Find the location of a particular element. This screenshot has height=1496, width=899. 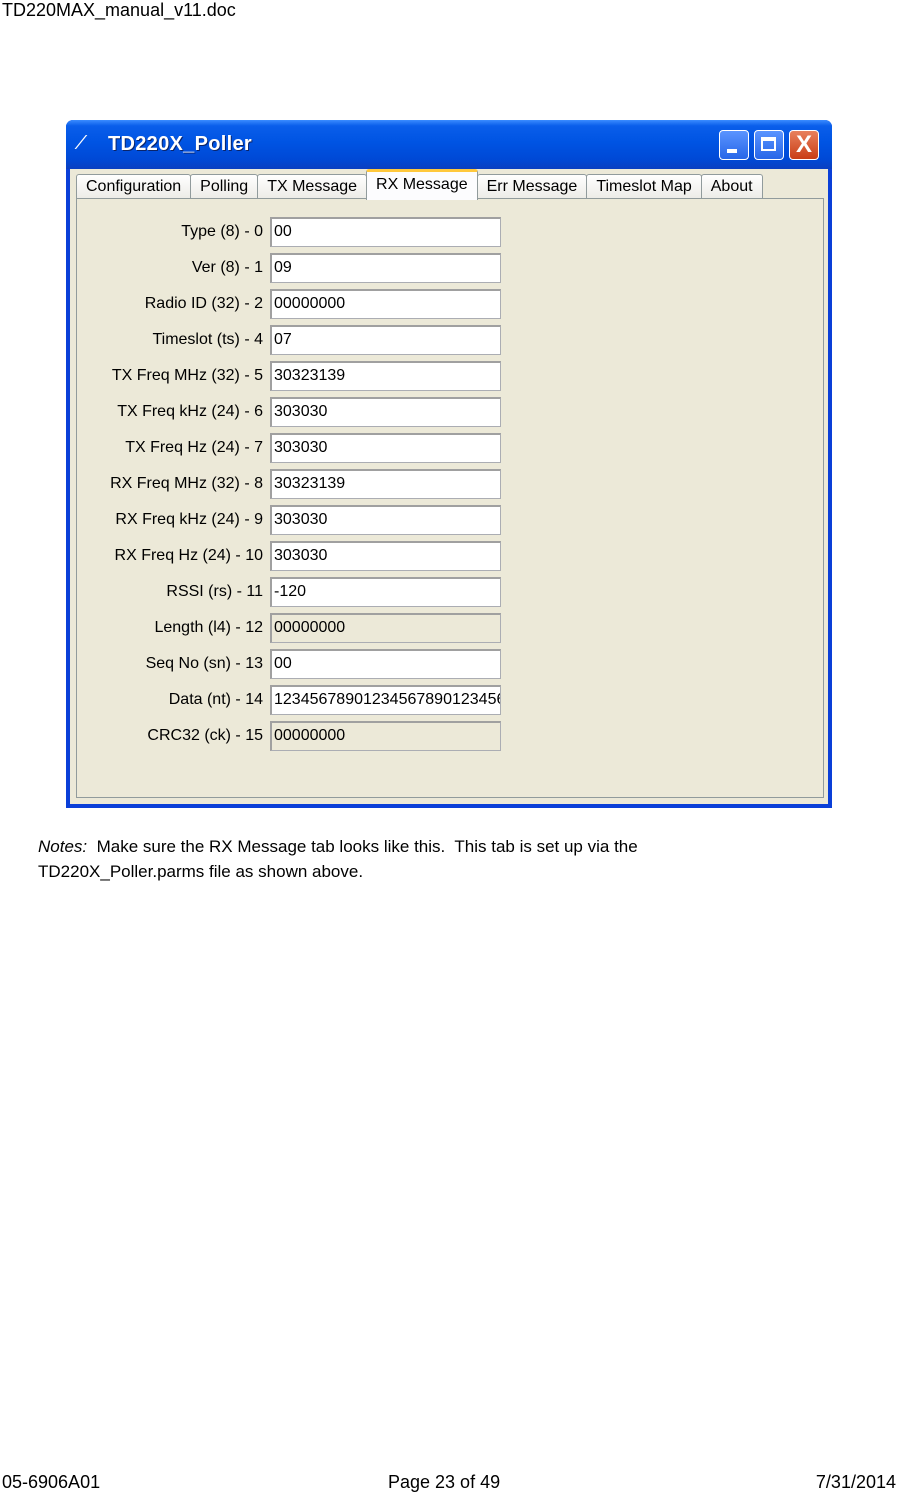

tab-configuration: Configuration is located at coordinates (134, 186).